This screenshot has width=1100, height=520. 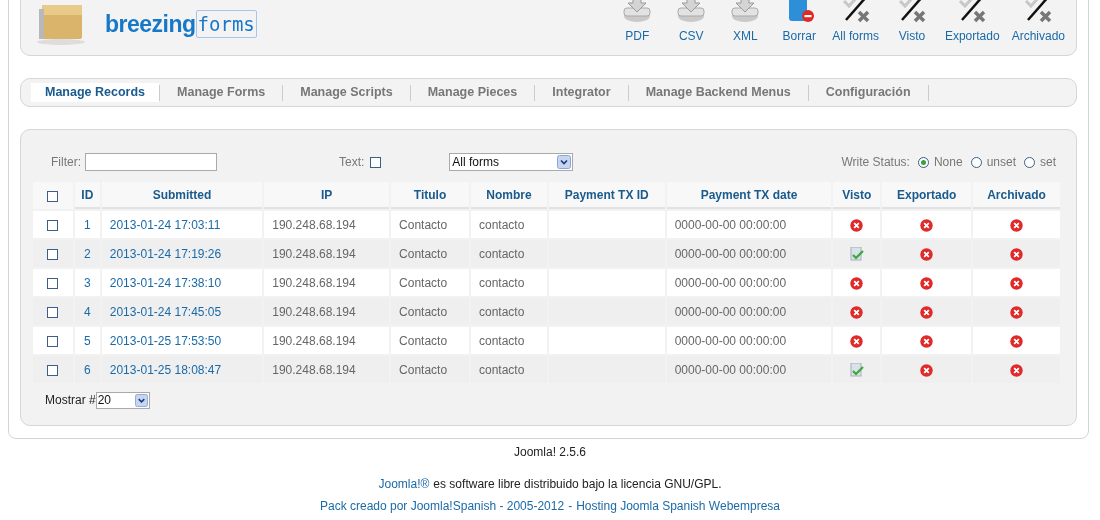 I want to click on column-header: IP, so click(x=327, y=195).